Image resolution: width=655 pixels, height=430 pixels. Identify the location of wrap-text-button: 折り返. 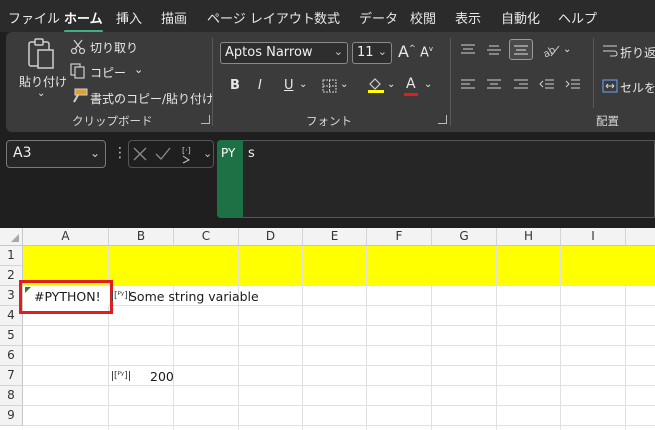
(637, 52).